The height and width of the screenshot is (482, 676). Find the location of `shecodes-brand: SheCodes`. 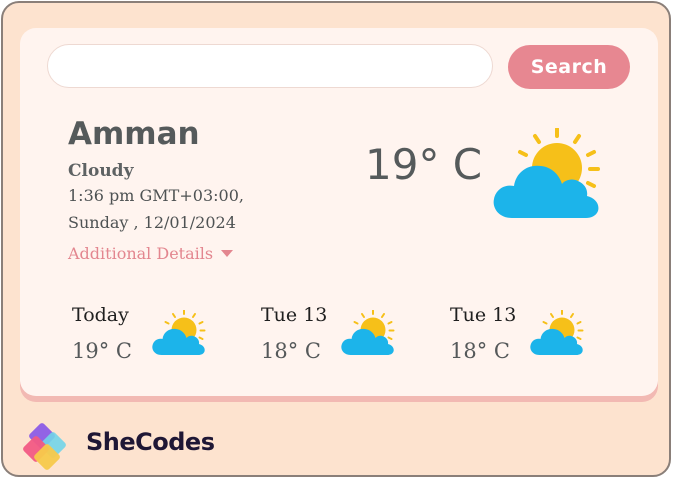

shecodes-brand: SheCodes is located at coordinates (123, 445).